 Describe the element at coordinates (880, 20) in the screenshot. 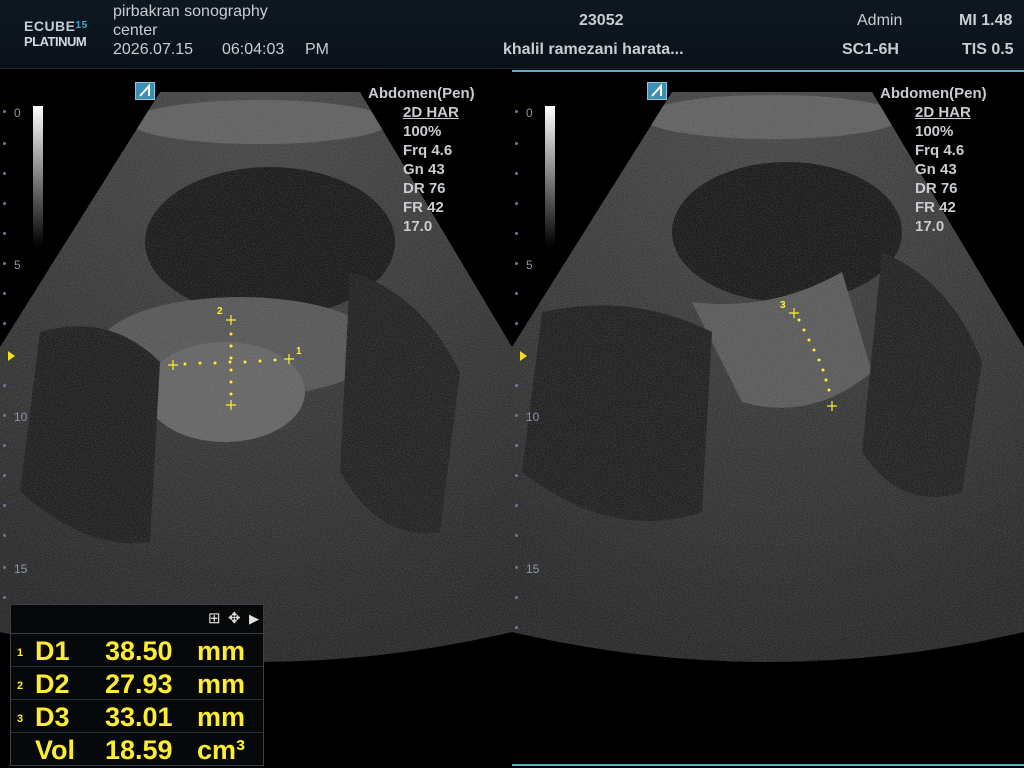

I see `operator-name: Admin` at that location.